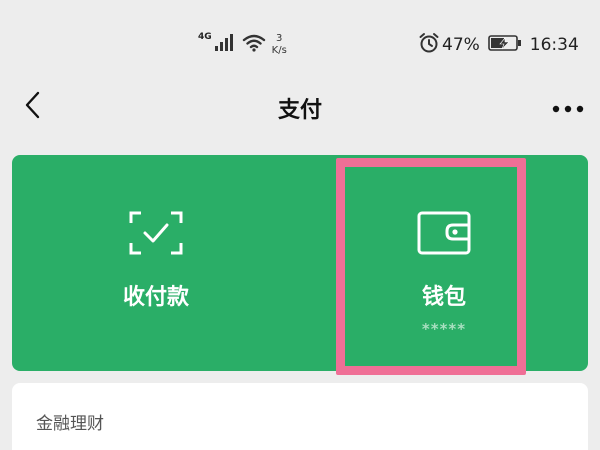  What do you see at coordinates (300, 416) in the screenshot?
I see `finance-section: 金融理财` at bounding box center [300, 416].